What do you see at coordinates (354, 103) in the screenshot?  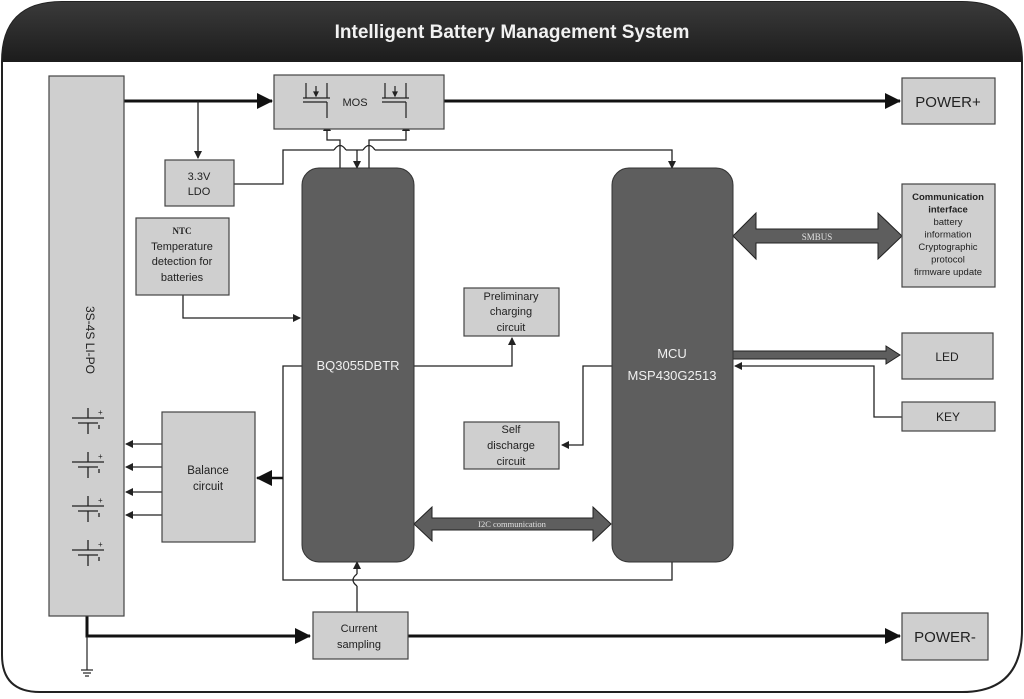 I see `mos-label: MOS` at bounding box center [354, 103].